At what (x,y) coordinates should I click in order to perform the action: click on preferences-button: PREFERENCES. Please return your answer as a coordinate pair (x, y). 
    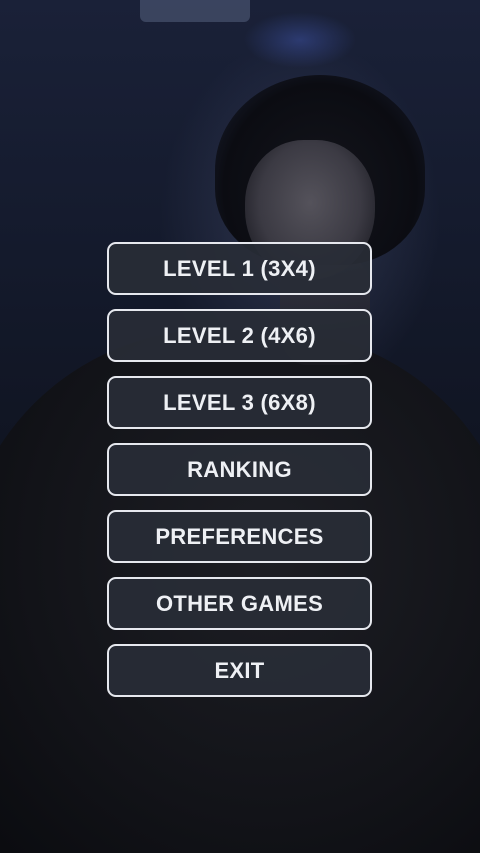
    Looking at the image, I should click on (239, 536).